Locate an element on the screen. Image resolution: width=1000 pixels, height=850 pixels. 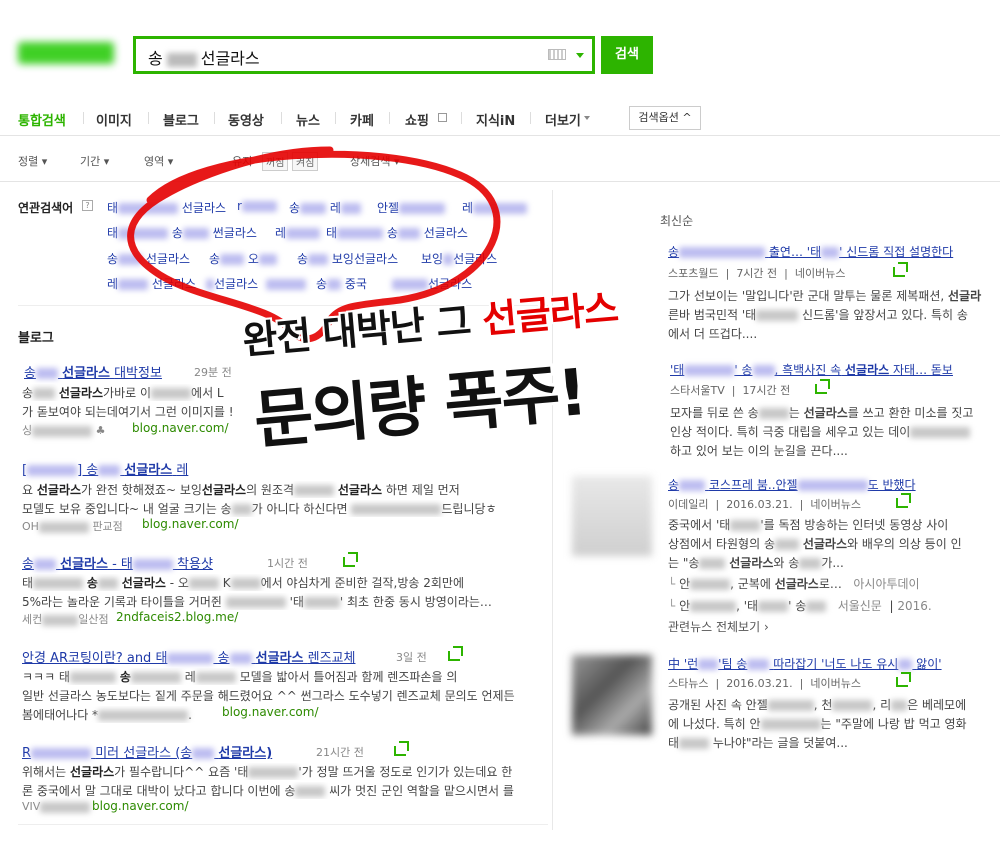
news-meta: 이데일리 | 2016.03.21. | 네이버뉴스 is located at coordinates (764, 504).